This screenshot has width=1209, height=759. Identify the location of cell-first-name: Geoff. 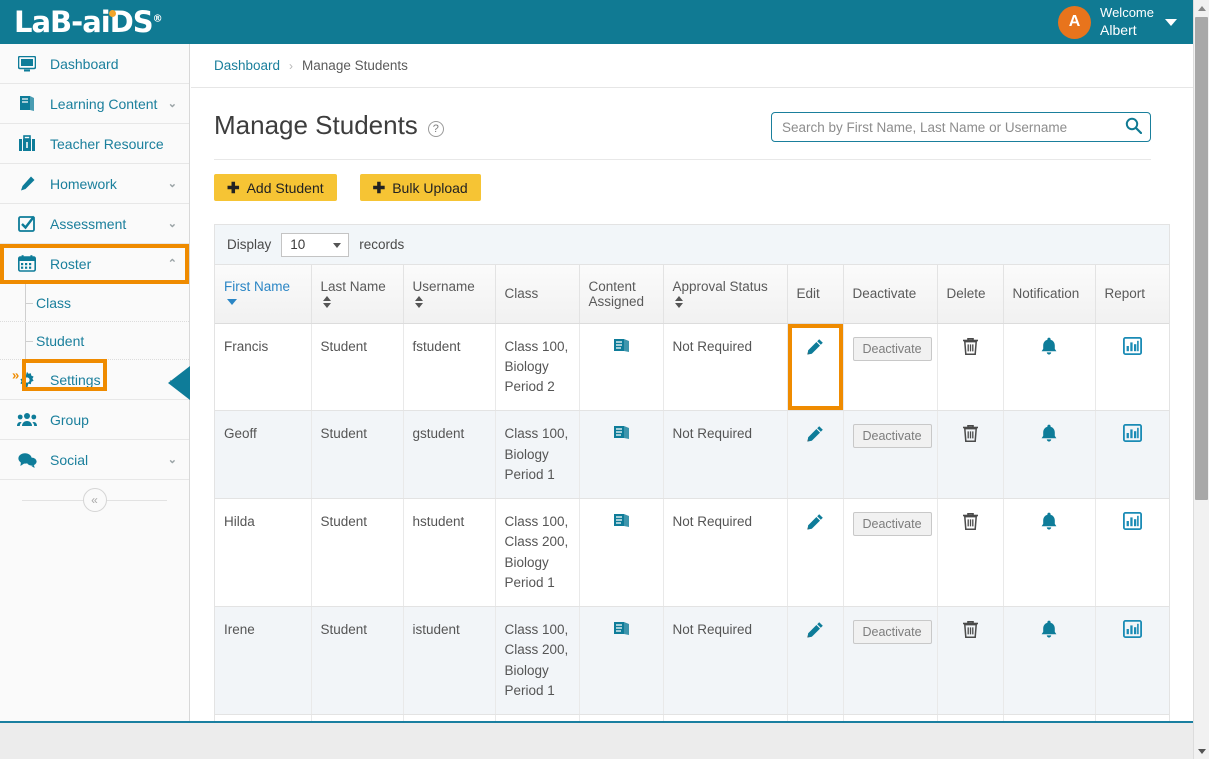
(263, 454).